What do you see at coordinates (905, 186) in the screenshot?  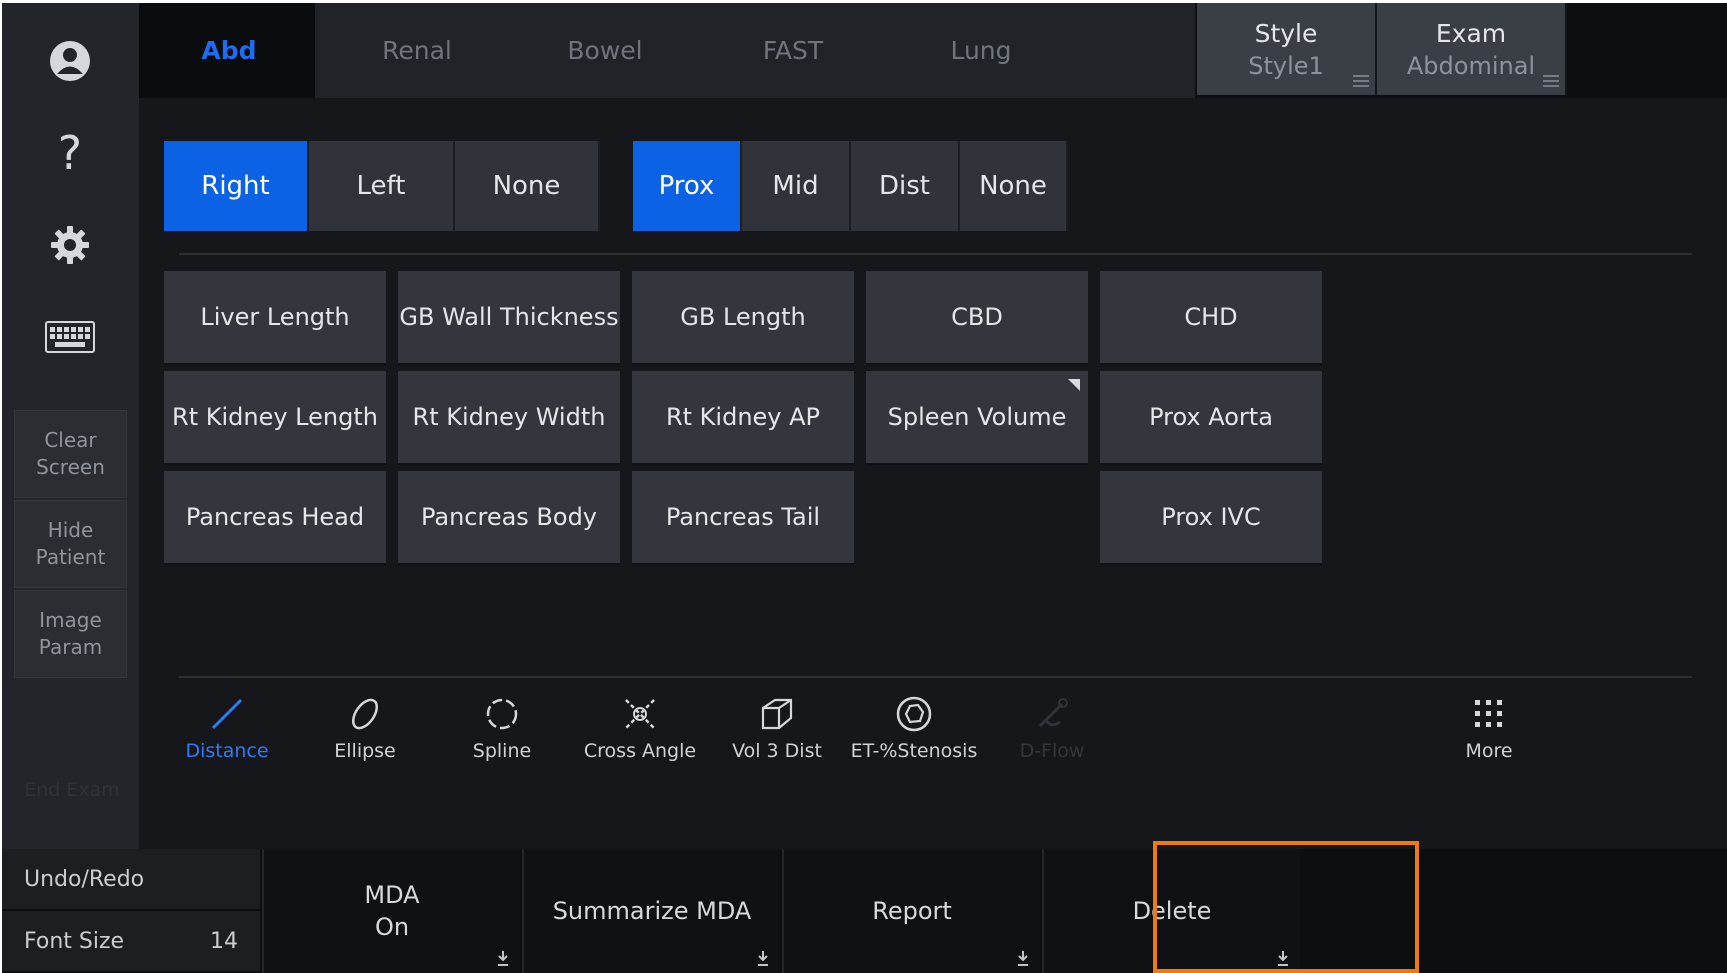 I see `location-dist-button: Dist` at bounding box center [905, 186].